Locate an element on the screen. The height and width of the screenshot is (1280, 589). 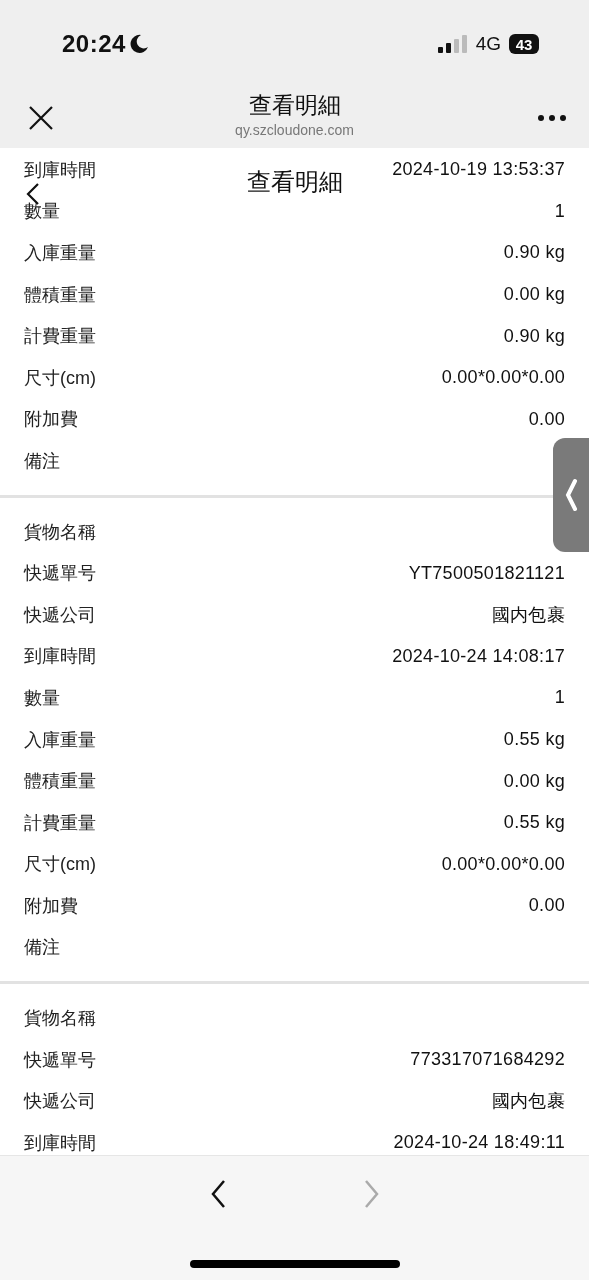
side-handle is located at coordinates (571, 495).